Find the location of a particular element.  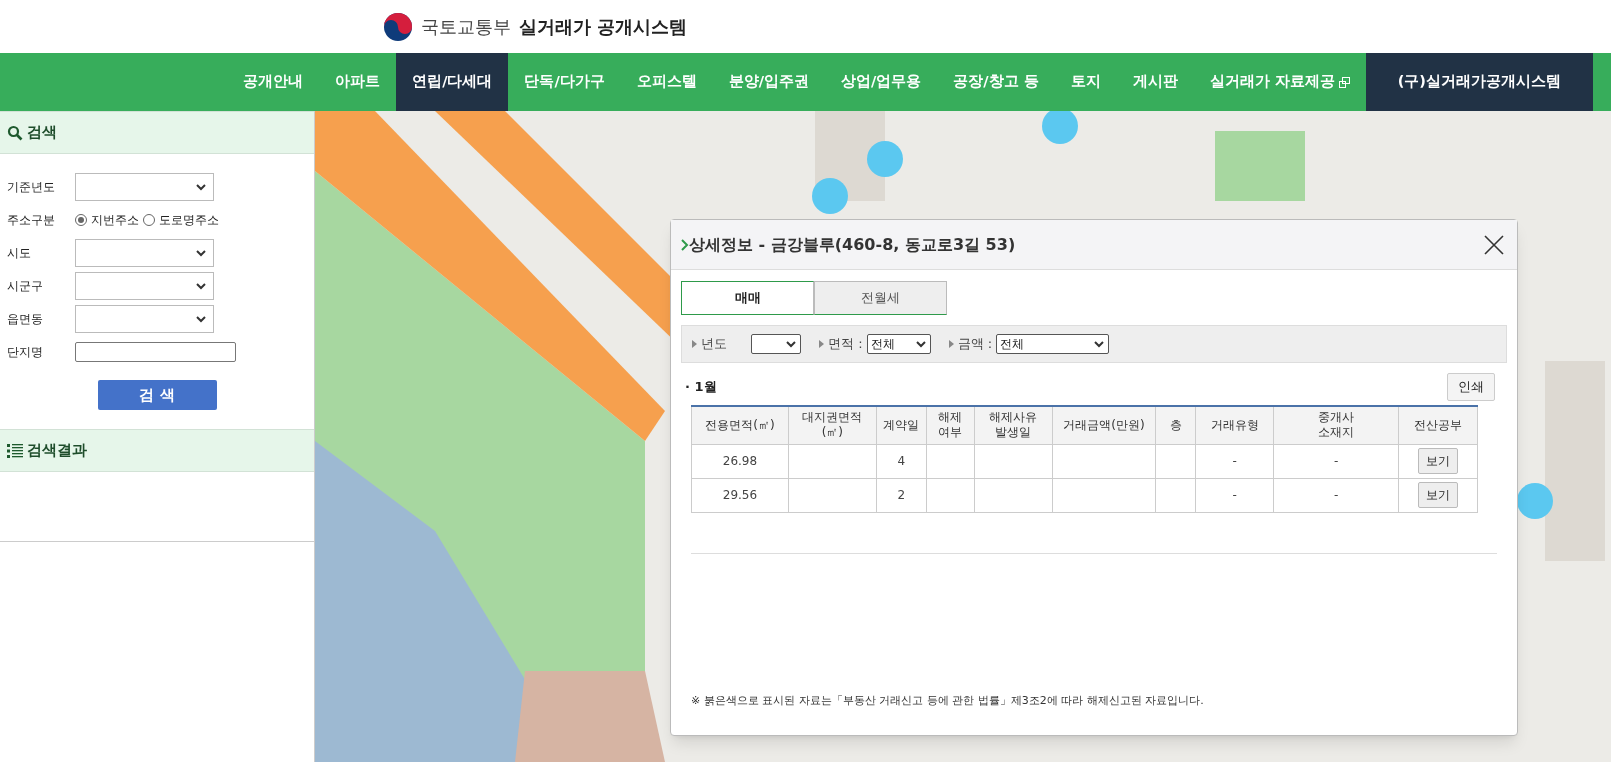

nav-link: (구)실거래가공개시스템 is located at coordinates (1479, 82).